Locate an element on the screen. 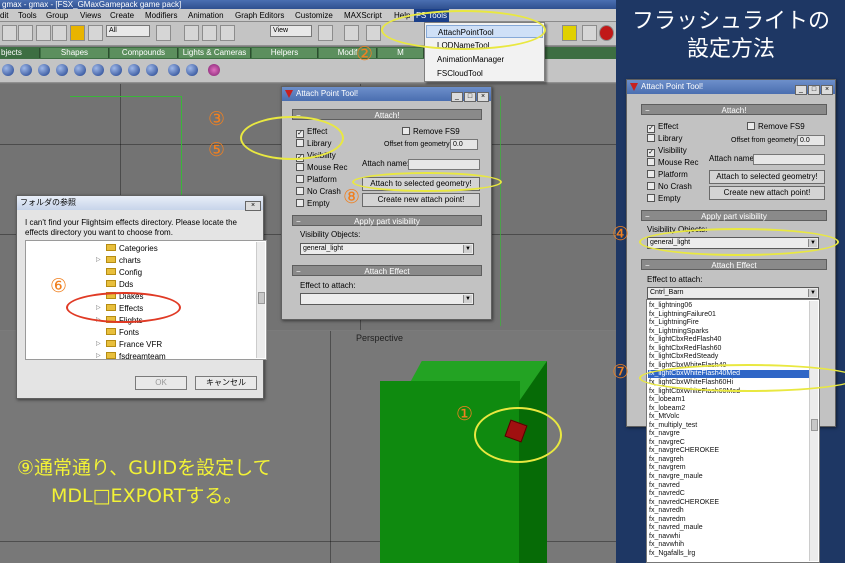 The width and height of the screenshot is (845, 563). link-icon is located at coordinates (43, 33).